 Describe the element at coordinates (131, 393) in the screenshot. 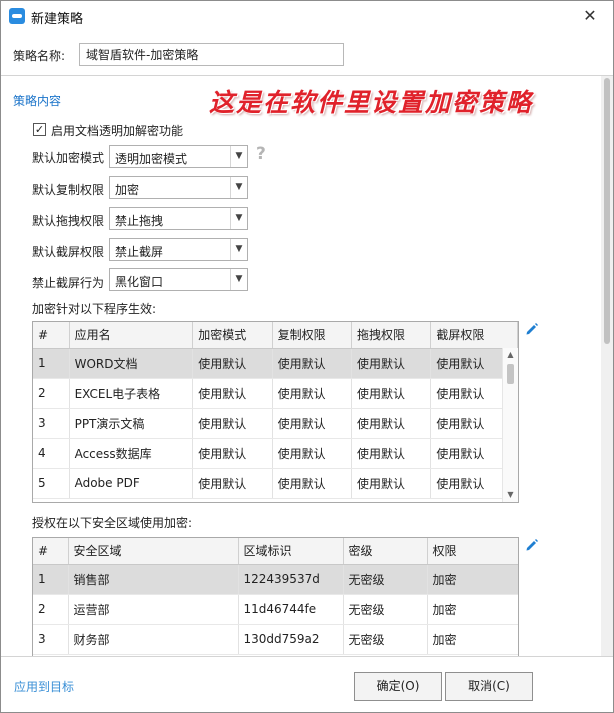

I see `table-cell: EXCEL电子表格` at that location.